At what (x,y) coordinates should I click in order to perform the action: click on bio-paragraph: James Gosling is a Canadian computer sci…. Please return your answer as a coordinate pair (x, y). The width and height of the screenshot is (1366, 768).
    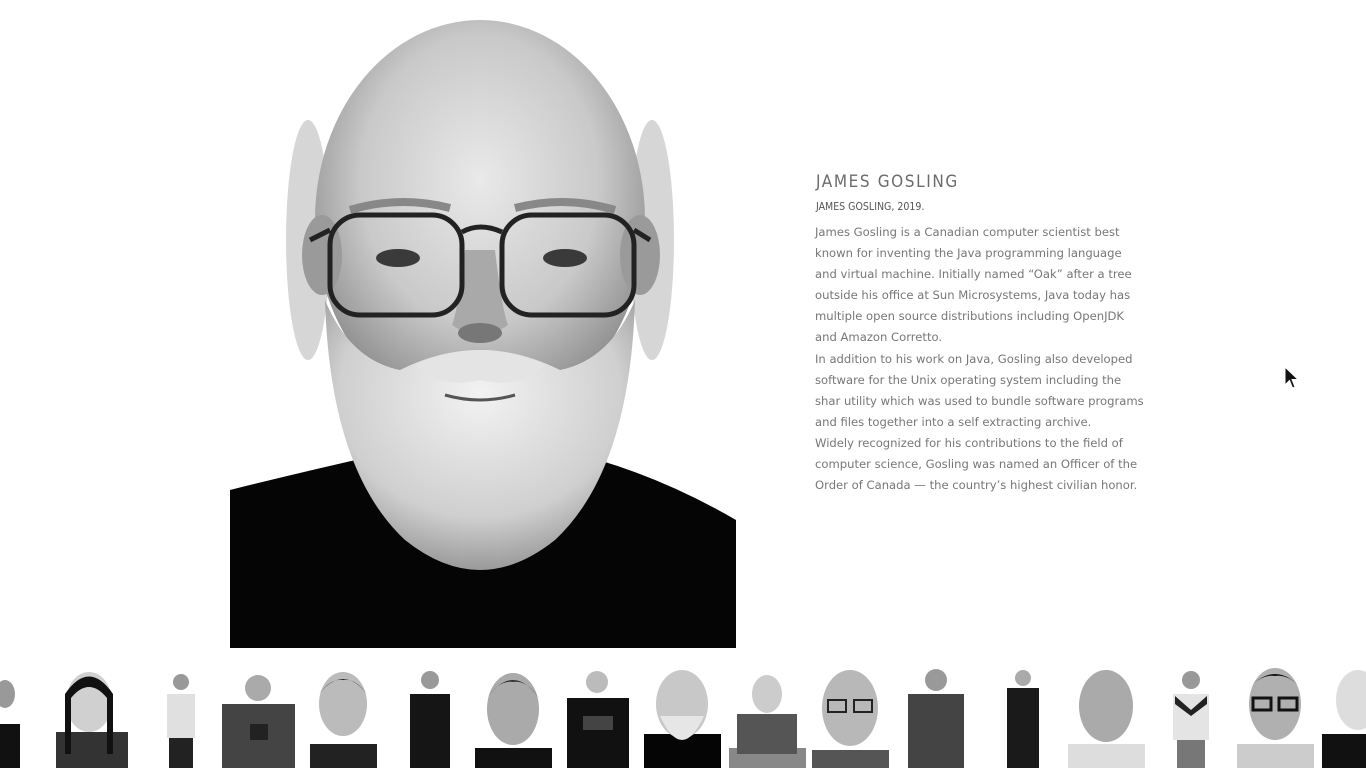
    Looking at the image, I should click on (973, 285).